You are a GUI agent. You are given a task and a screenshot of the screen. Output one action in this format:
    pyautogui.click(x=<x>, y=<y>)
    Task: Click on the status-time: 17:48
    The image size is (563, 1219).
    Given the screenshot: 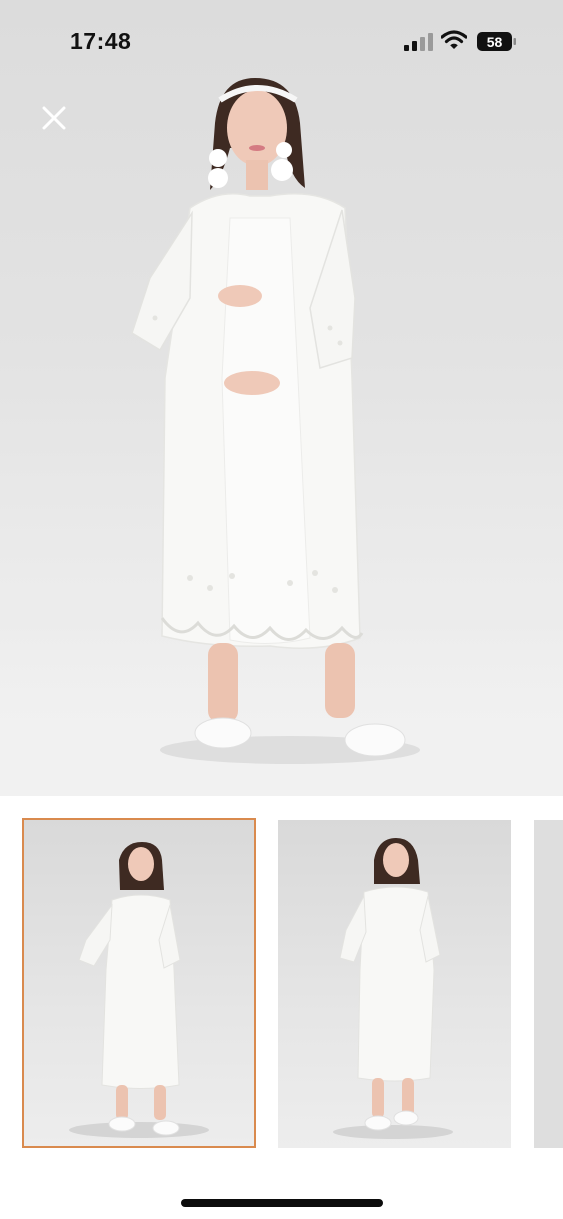 What is the action you would take?
    pyautogui.click(x=101, y=41)
    